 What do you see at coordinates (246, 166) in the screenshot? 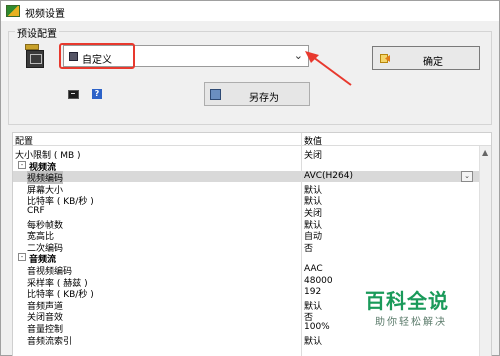
I see `grid-section-row: - 视频流` at bounding box center [246, 166].